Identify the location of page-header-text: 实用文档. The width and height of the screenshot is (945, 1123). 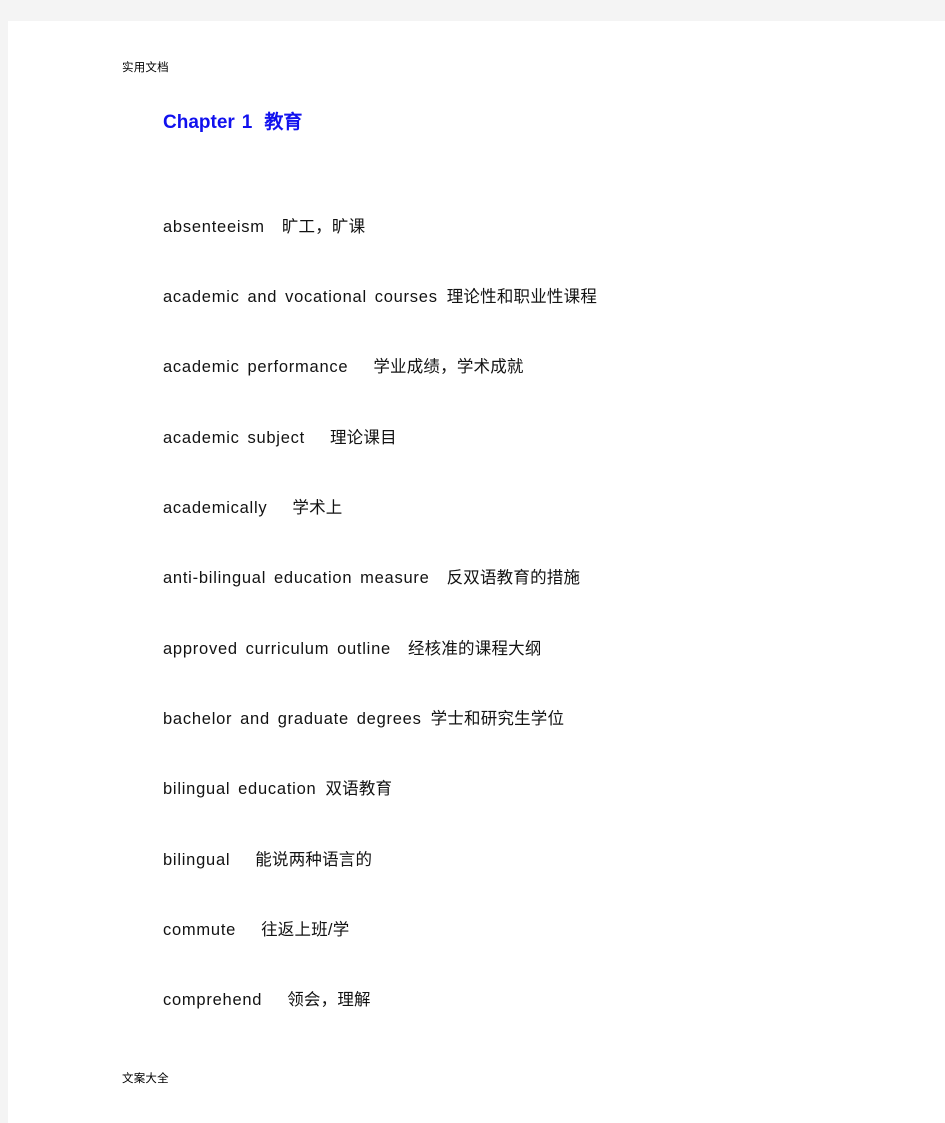
(145, 68).